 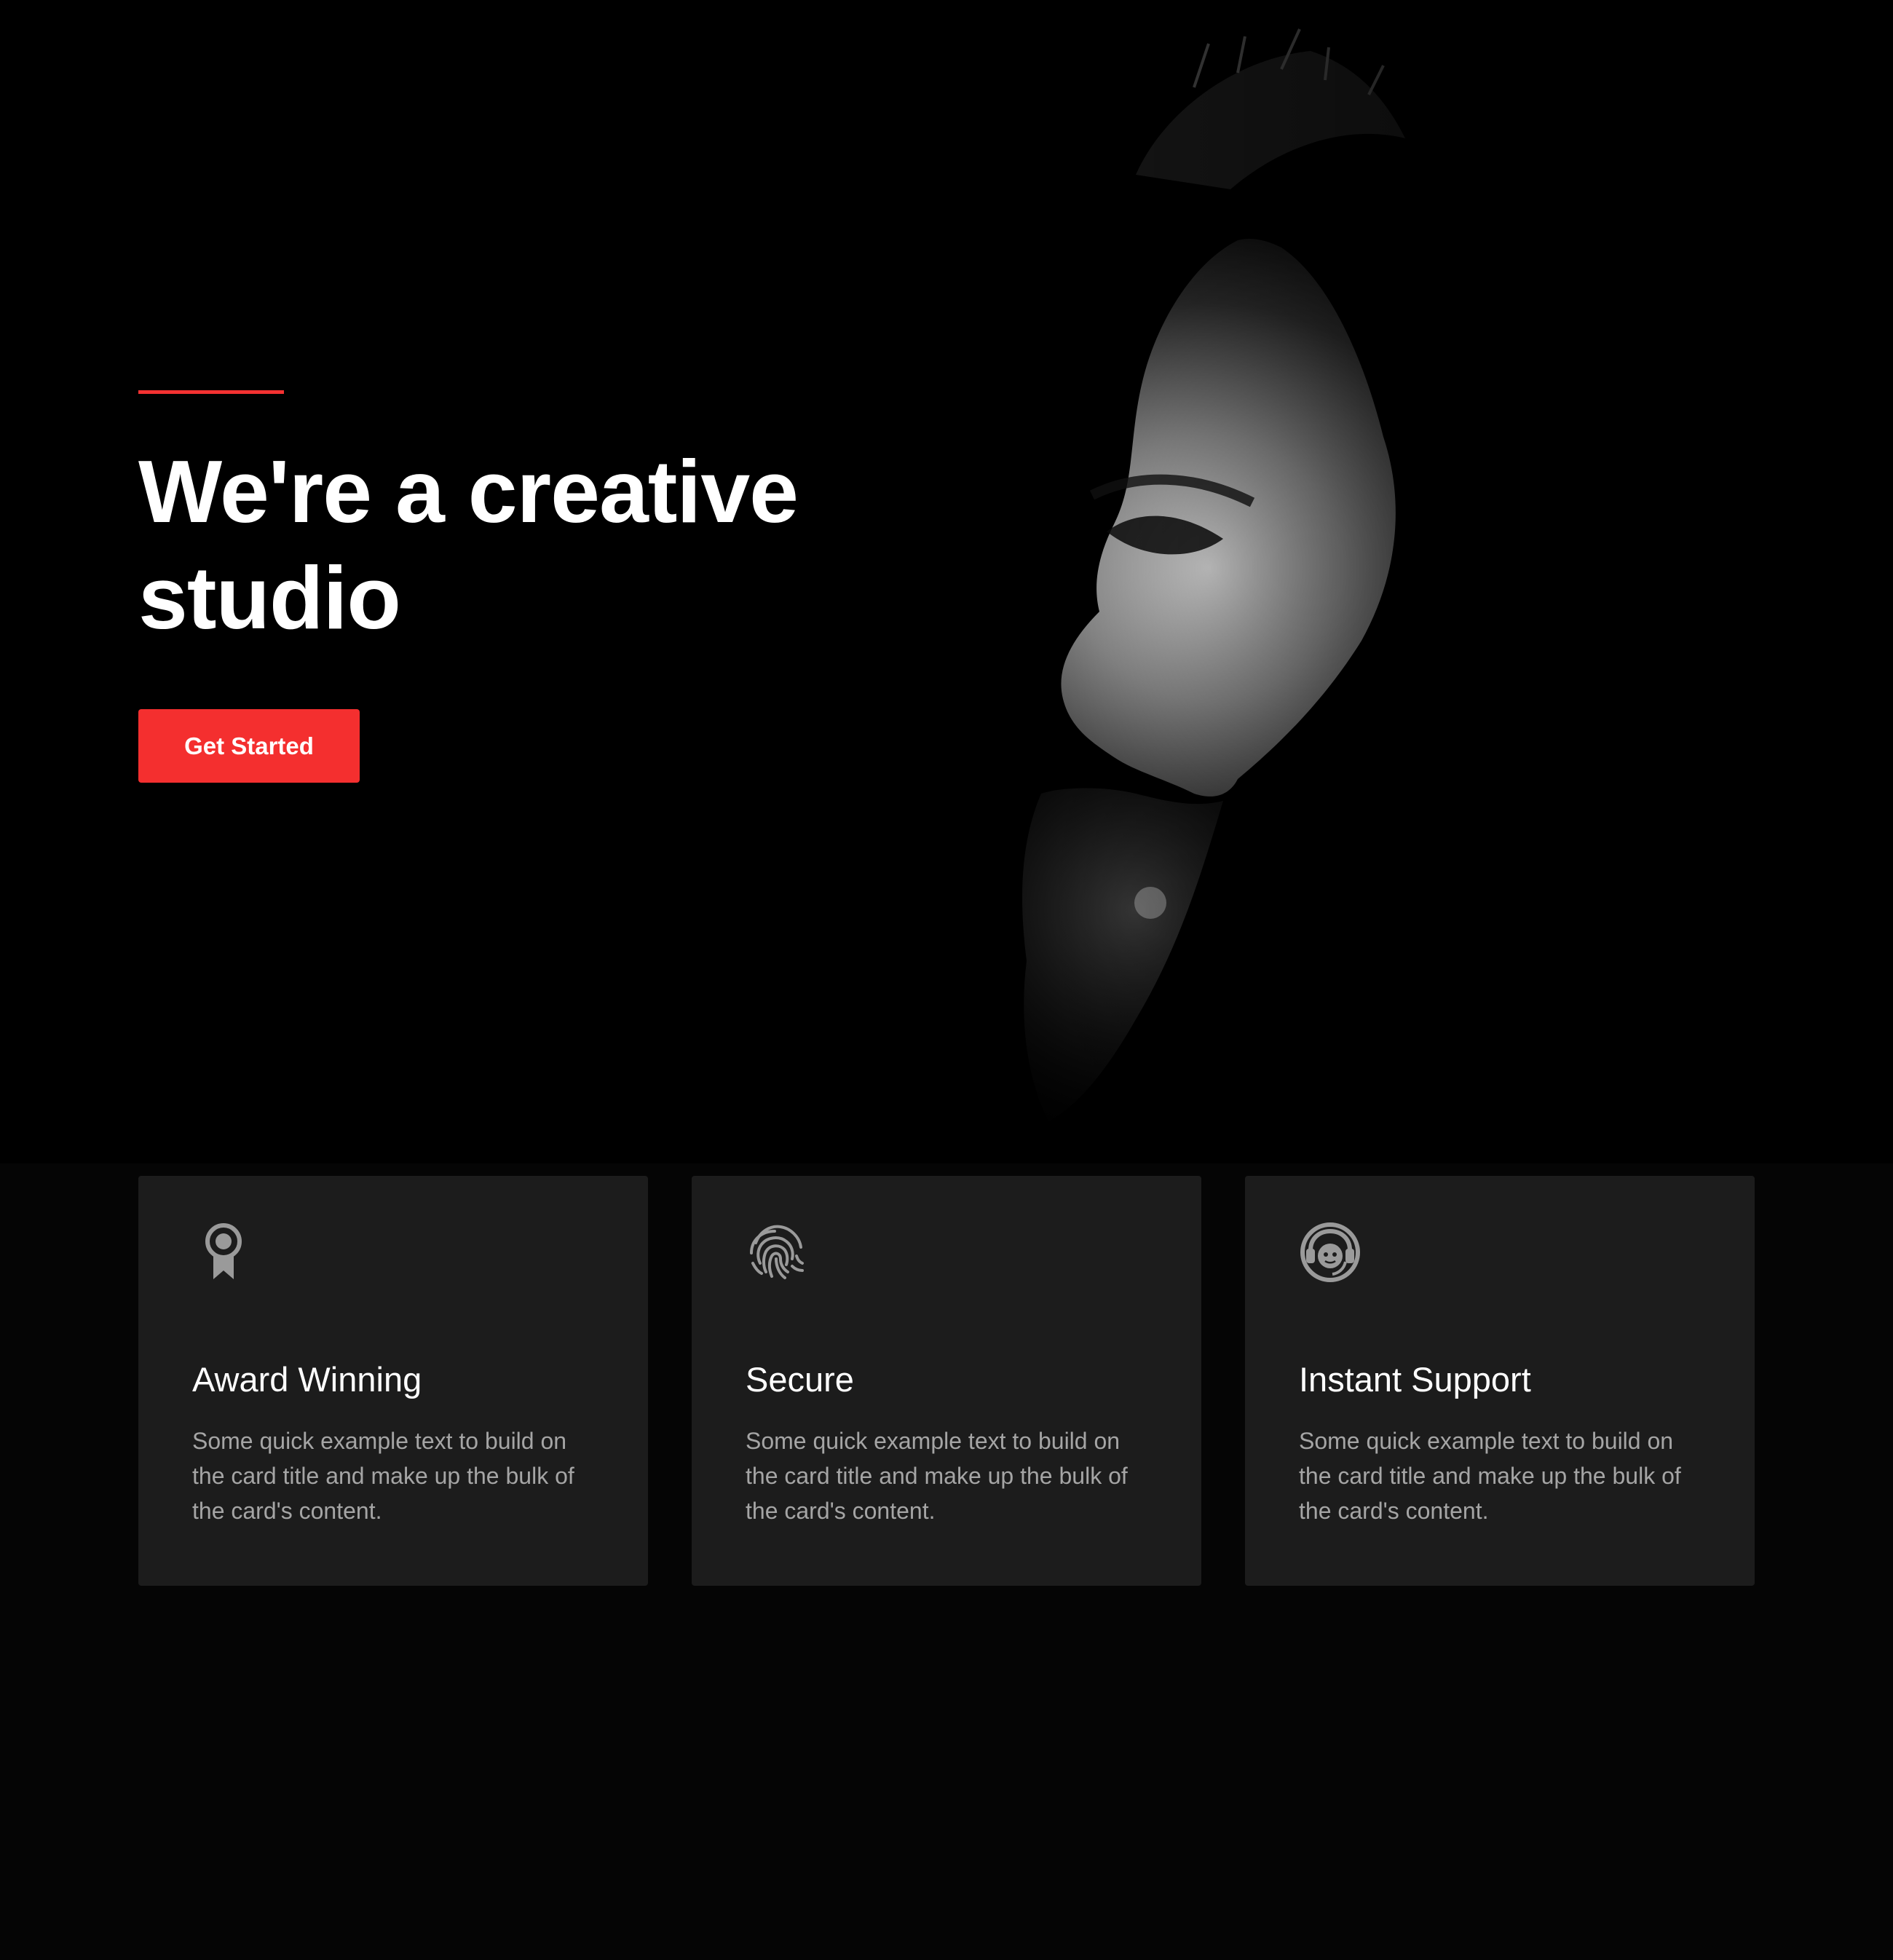 I want to click on get-started-button: Get Started, so click(x=249, y=746).